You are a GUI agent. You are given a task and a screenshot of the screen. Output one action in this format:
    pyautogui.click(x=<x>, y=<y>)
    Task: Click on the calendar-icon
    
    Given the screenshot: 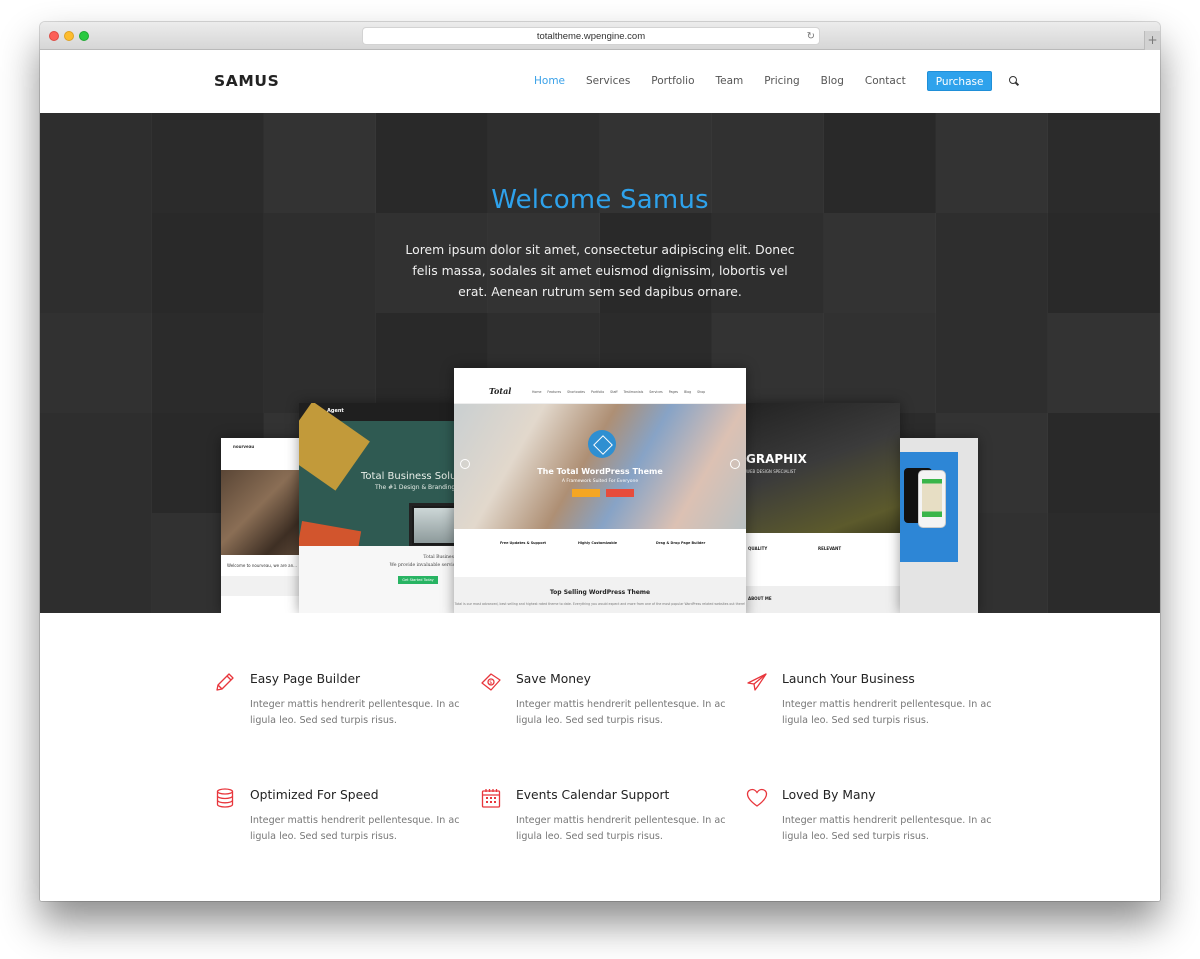 What is the action you would take?
    pyautogui.click(x=491, y=798)
    